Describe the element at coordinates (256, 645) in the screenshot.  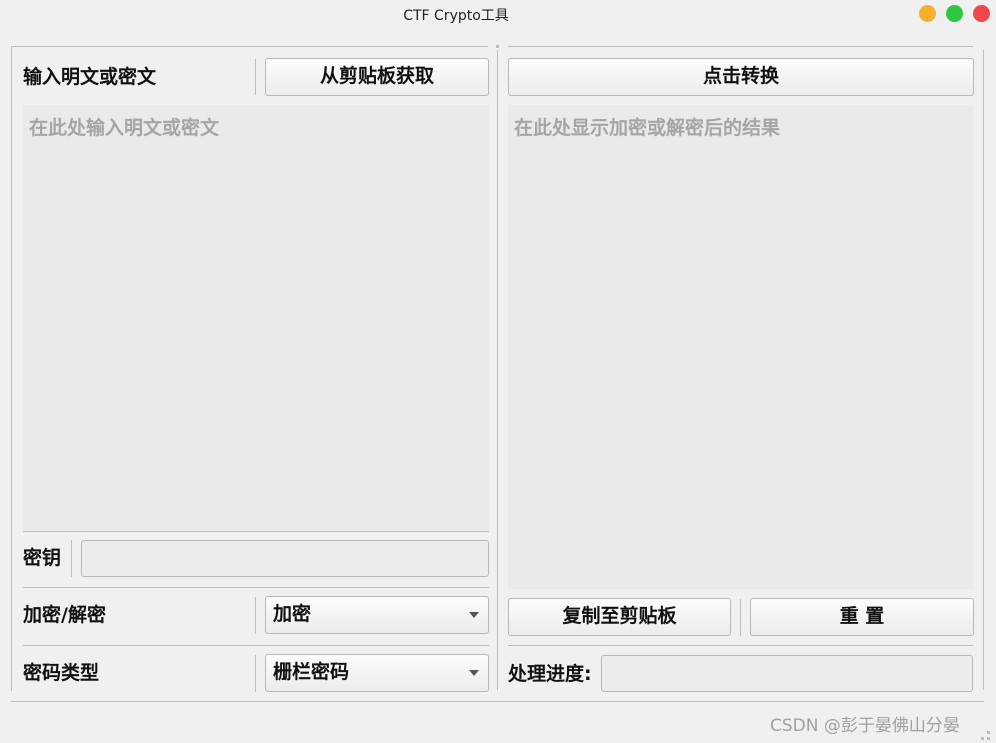
I see `mode-bottom-divider` at that location.